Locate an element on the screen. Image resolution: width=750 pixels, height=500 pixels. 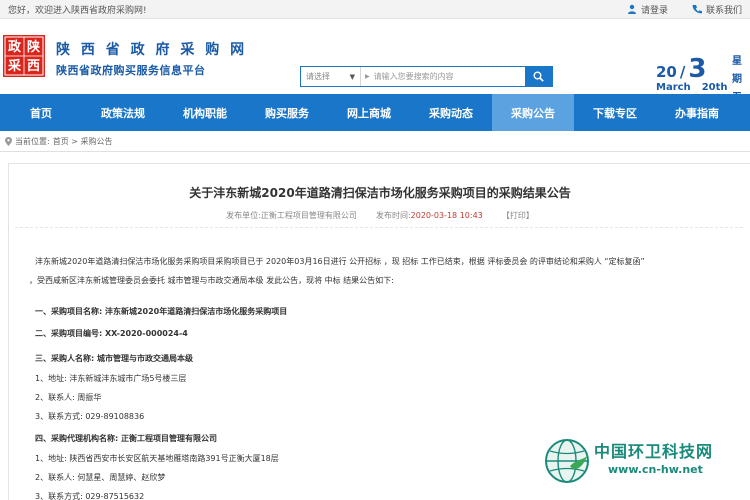
purchaser-phone: 3、联系方式: 029-89108836 is located at coordinates (90, 416).